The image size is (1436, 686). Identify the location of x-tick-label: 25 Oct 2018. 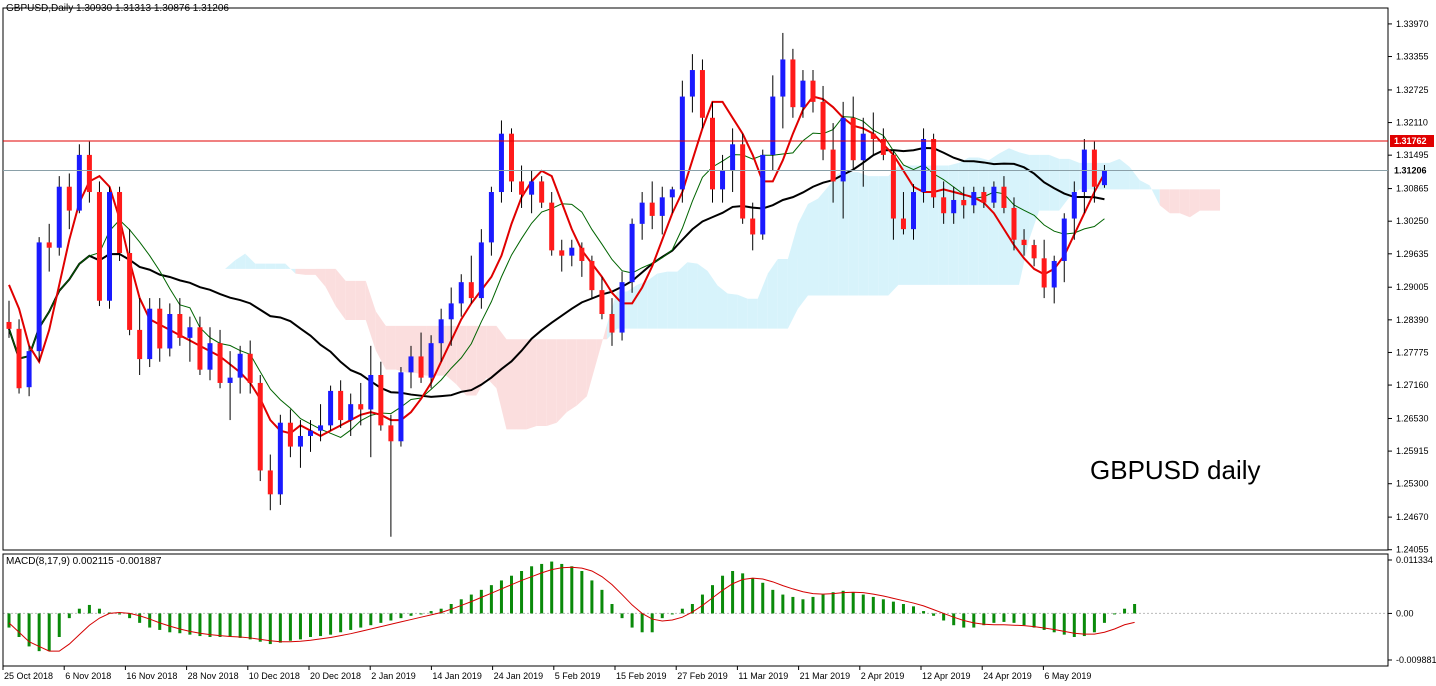
(28, 676).